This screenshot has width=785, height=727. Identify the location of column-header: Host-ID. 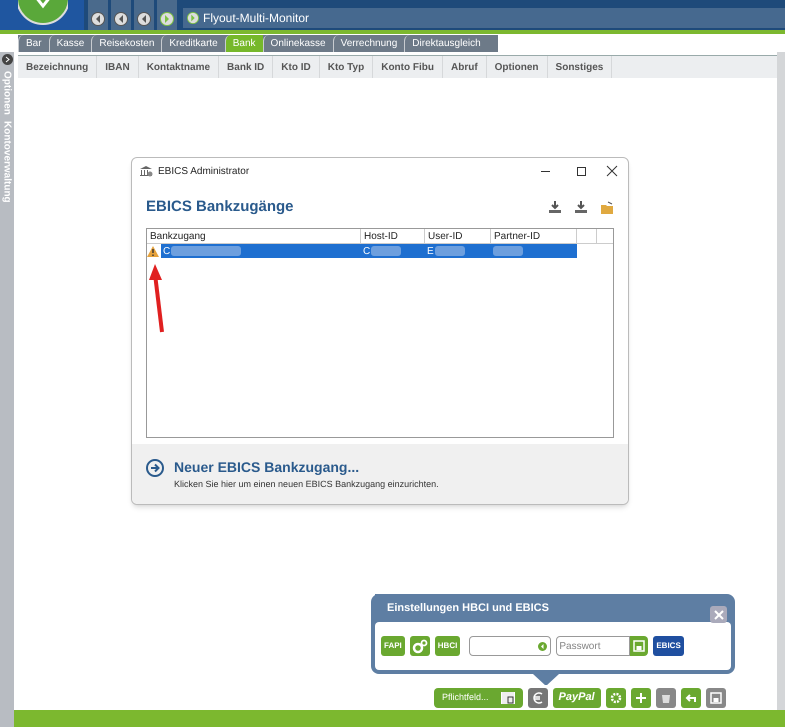
(393, 236).